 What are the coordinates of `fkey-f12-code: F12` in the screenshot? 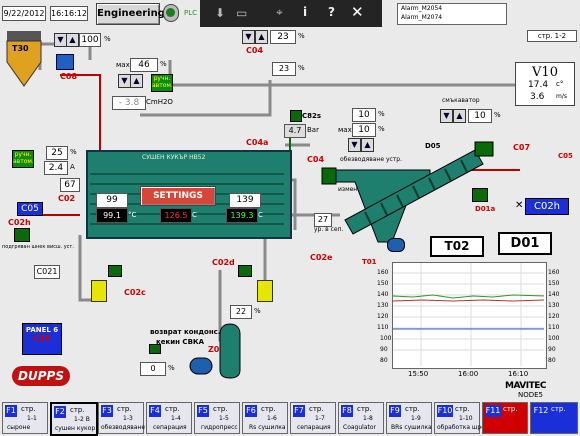 It's located at (541, 411).